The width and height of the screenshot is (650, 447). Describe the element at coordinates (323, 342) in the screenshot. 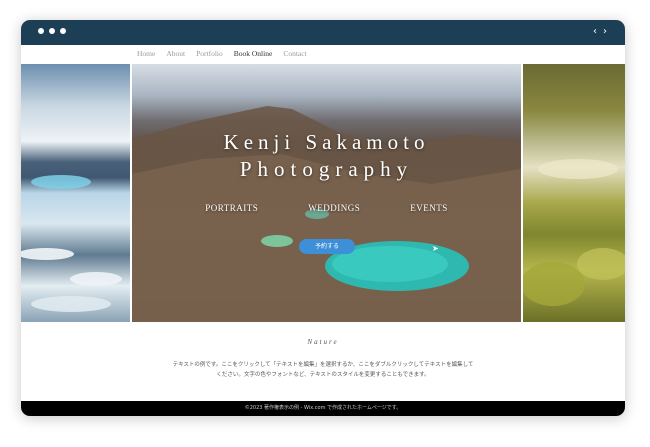

I see `section-title: Nature` at that location.